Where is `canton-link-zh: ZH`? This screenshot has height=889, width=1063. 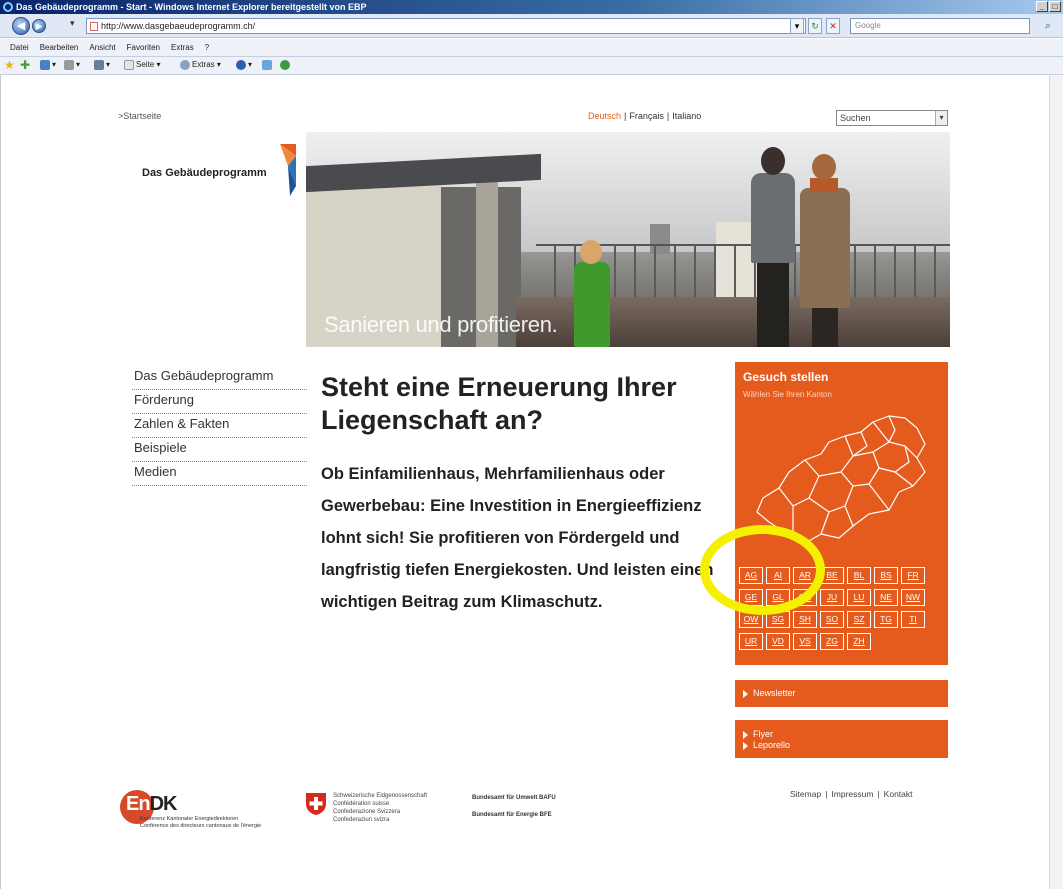 canton-link-zh: ZH is located at coordinates (859, 641).